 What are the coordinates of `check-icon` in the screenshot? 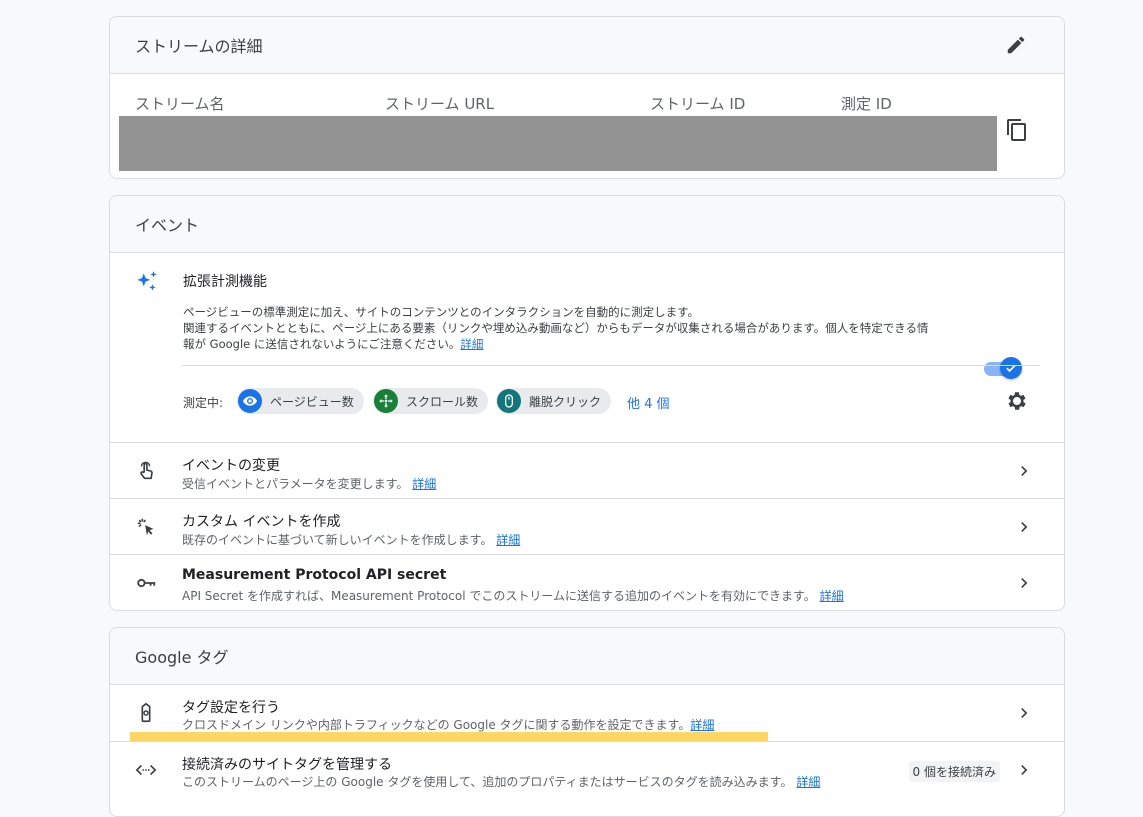 It's located at (1011, 368).